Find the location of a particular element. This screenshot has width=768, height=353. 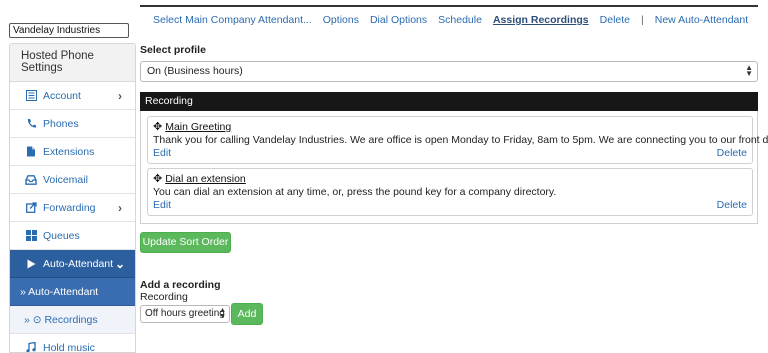

nav-assign-recordings: Assign Recordings is located at coordinates (541, 20).